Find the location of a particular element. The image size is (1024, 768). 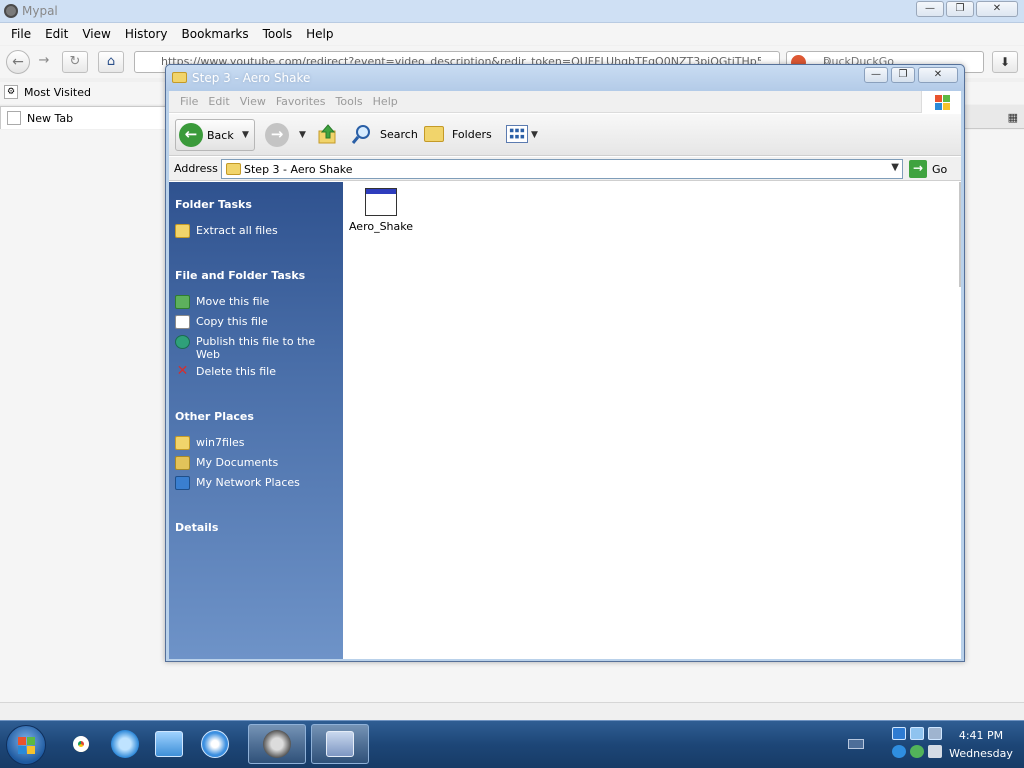

explorer-close-button: ✕ is located at coordinates (938, 75).